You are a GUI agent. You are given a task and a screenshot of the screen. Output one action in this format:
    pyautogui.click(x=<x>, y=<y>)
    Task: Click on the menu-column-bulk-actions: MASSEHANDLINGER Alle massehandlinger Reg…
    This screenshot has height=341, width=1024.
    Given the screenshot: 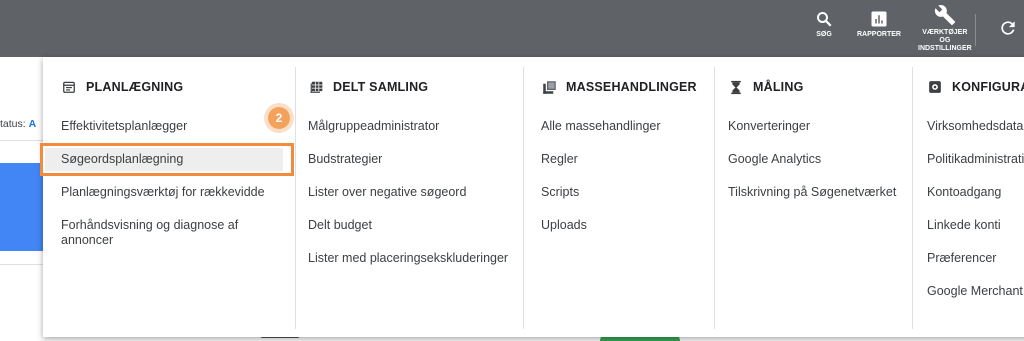 What is the action you would take?
    pyautogui.click(x=619, y=193)
    